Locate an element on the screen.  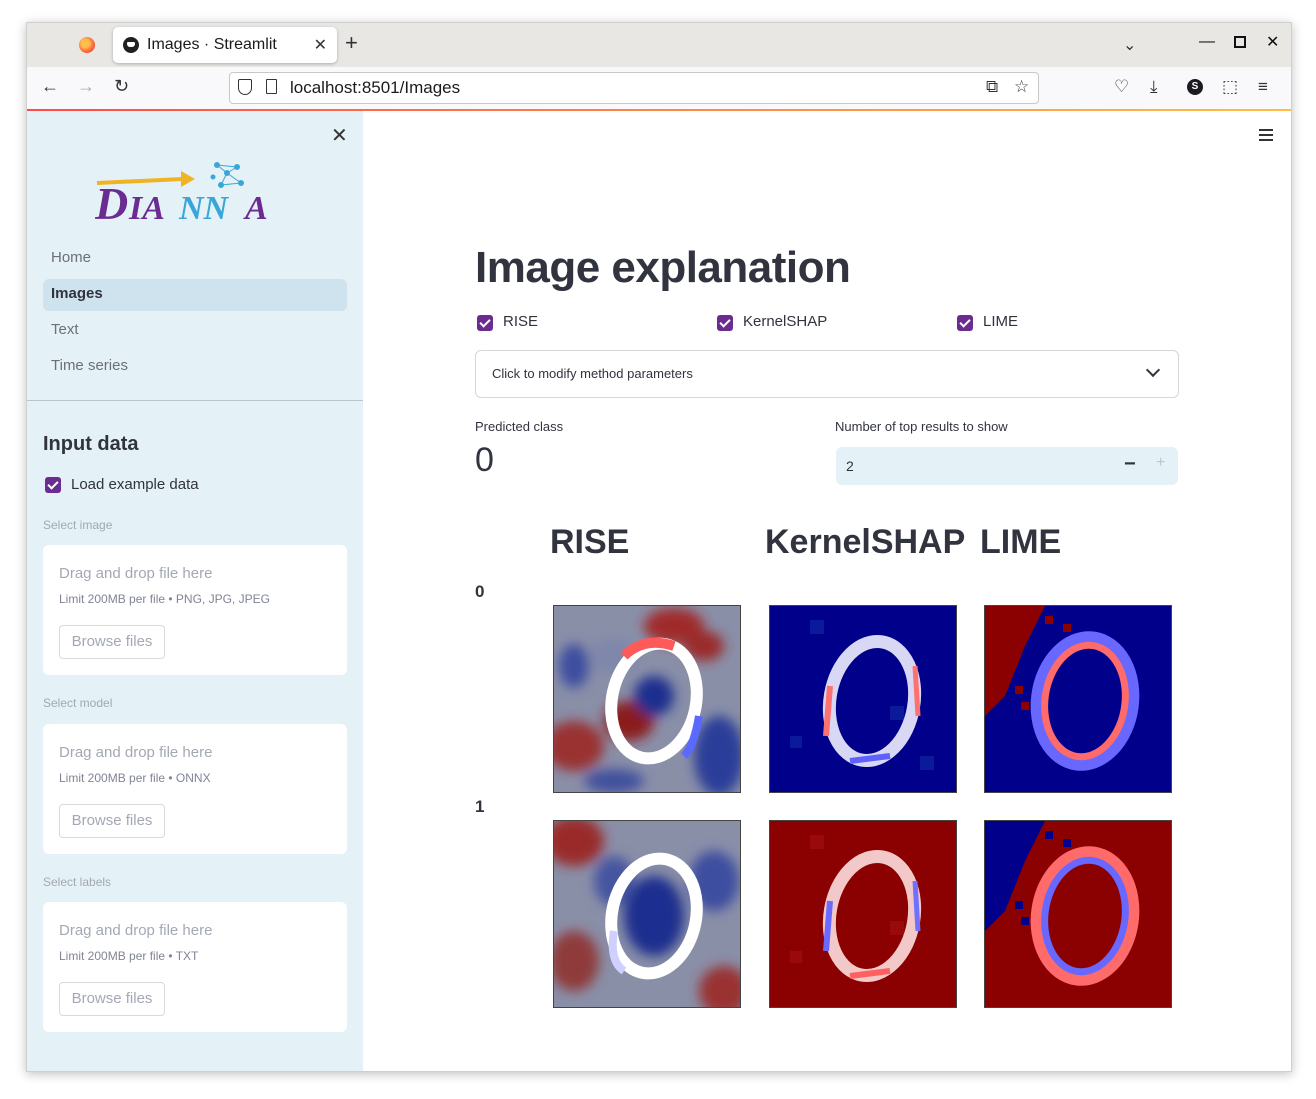
close-sidebar-icon: ✕ is located at coordinates (339, 135).